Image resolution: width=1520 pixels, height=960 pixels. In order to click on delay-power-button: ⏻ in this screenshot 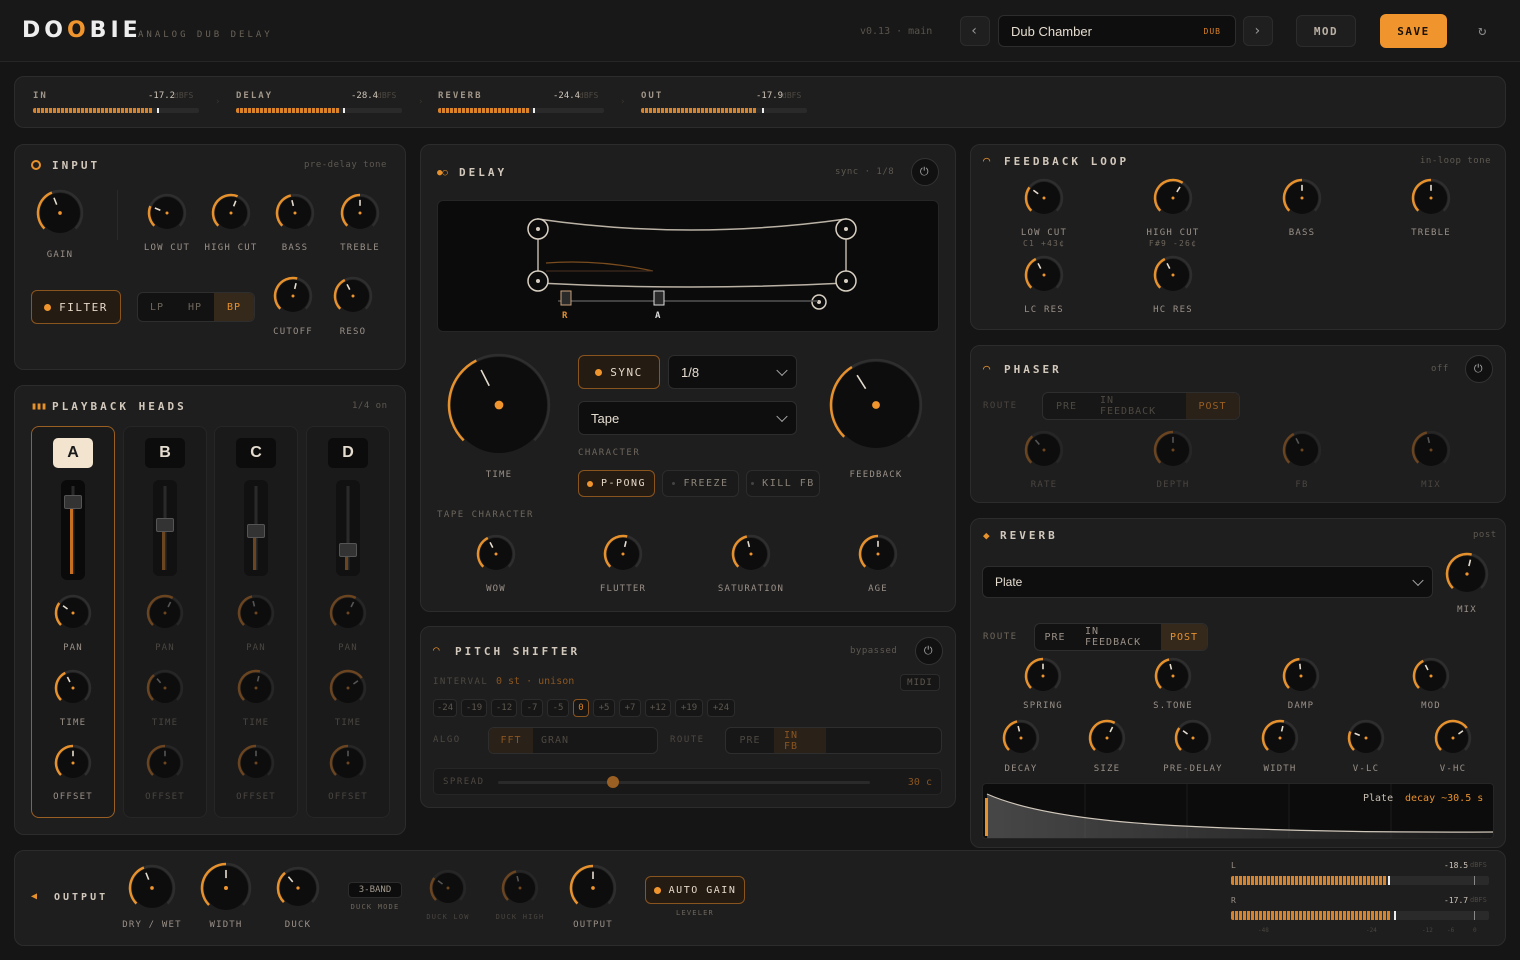, I will do `click(925, 172)`.